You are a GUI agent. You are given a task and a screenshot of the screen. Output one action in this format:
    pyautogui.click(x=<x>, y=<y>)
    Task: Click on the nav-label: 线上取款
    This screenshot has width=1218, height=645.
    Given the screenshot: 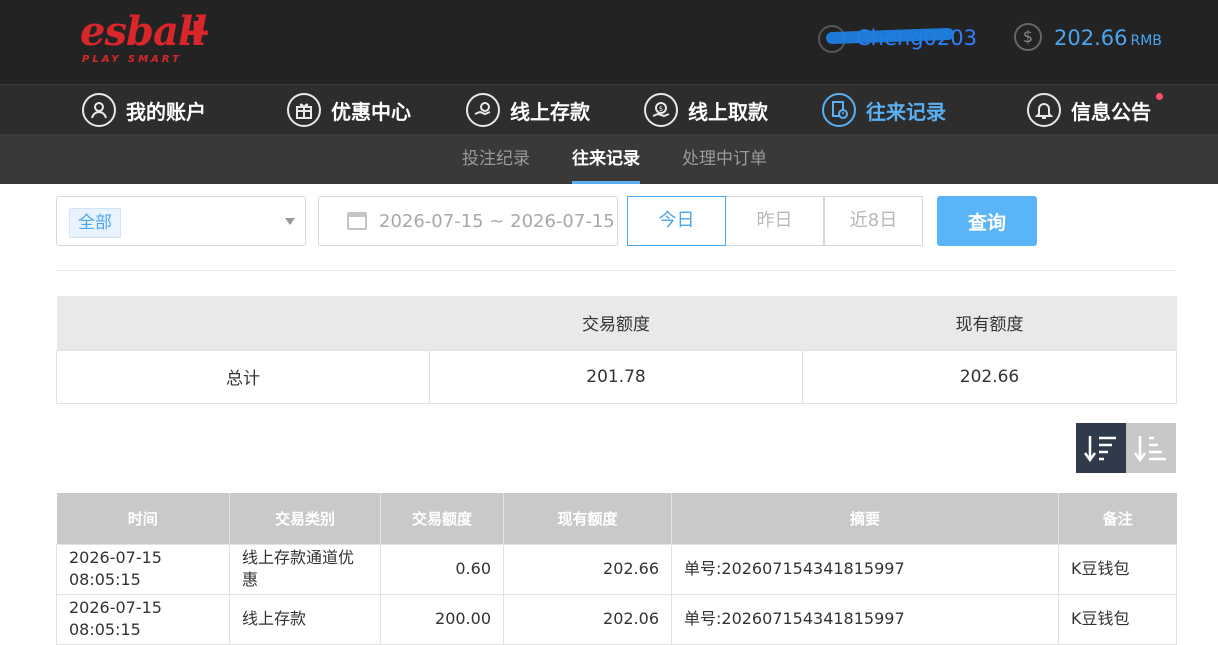 What is the action you would take?
    pyautogui.click(x=728, y=111)
    